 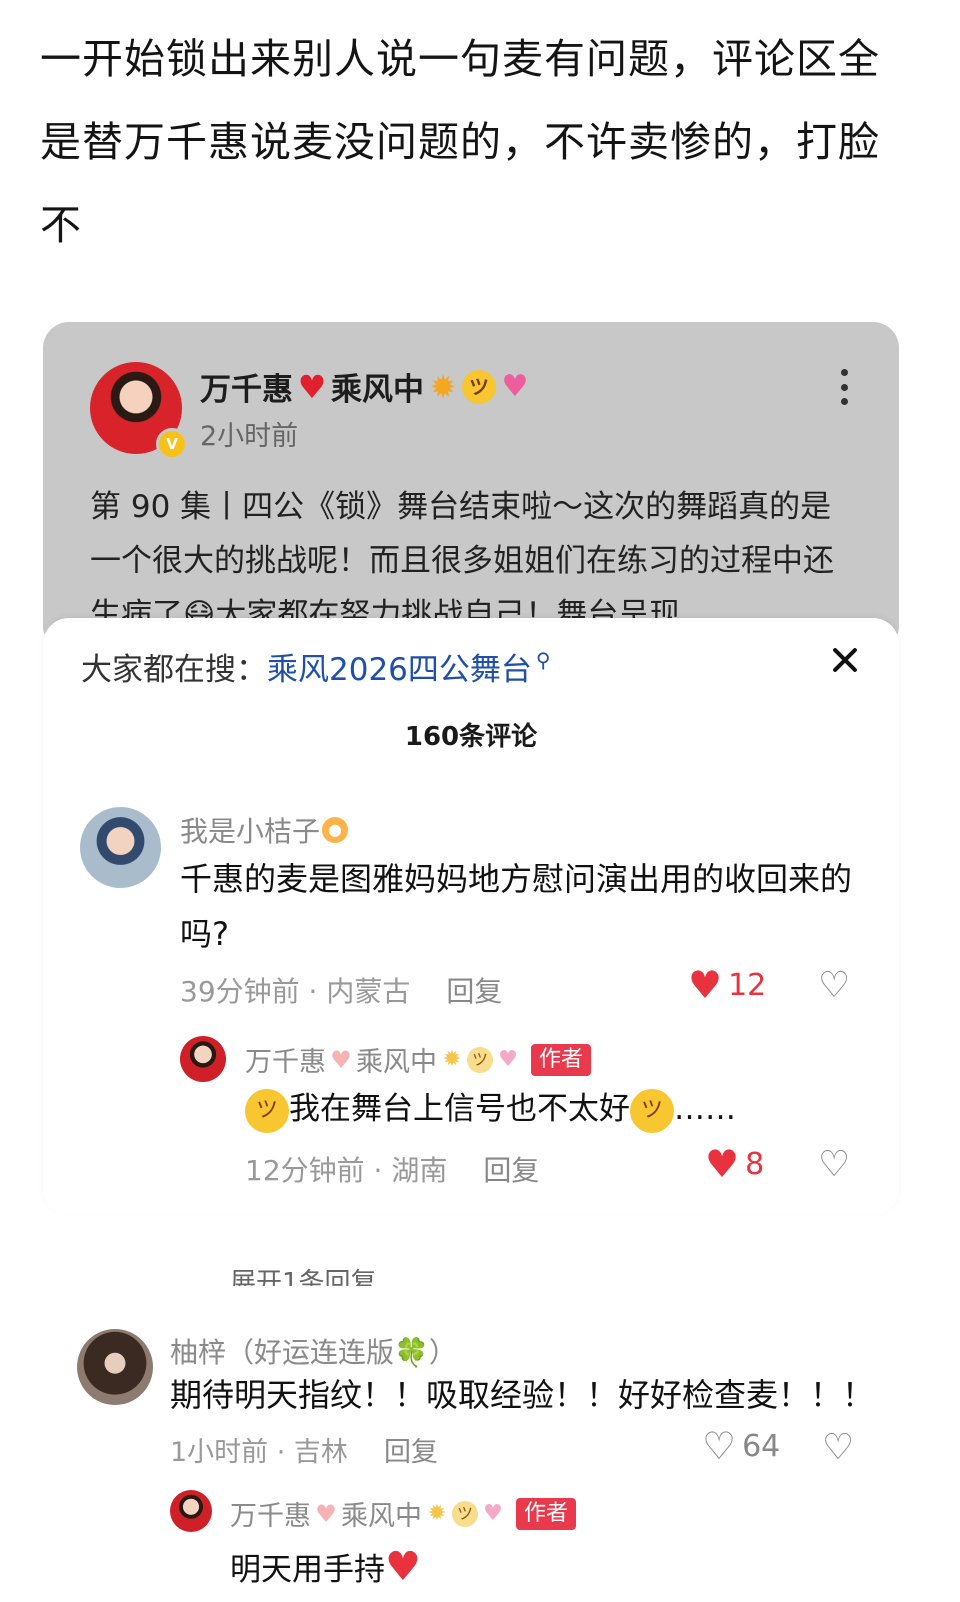 I want to click on search-icon: ⚲, so click(x=543, y=659).